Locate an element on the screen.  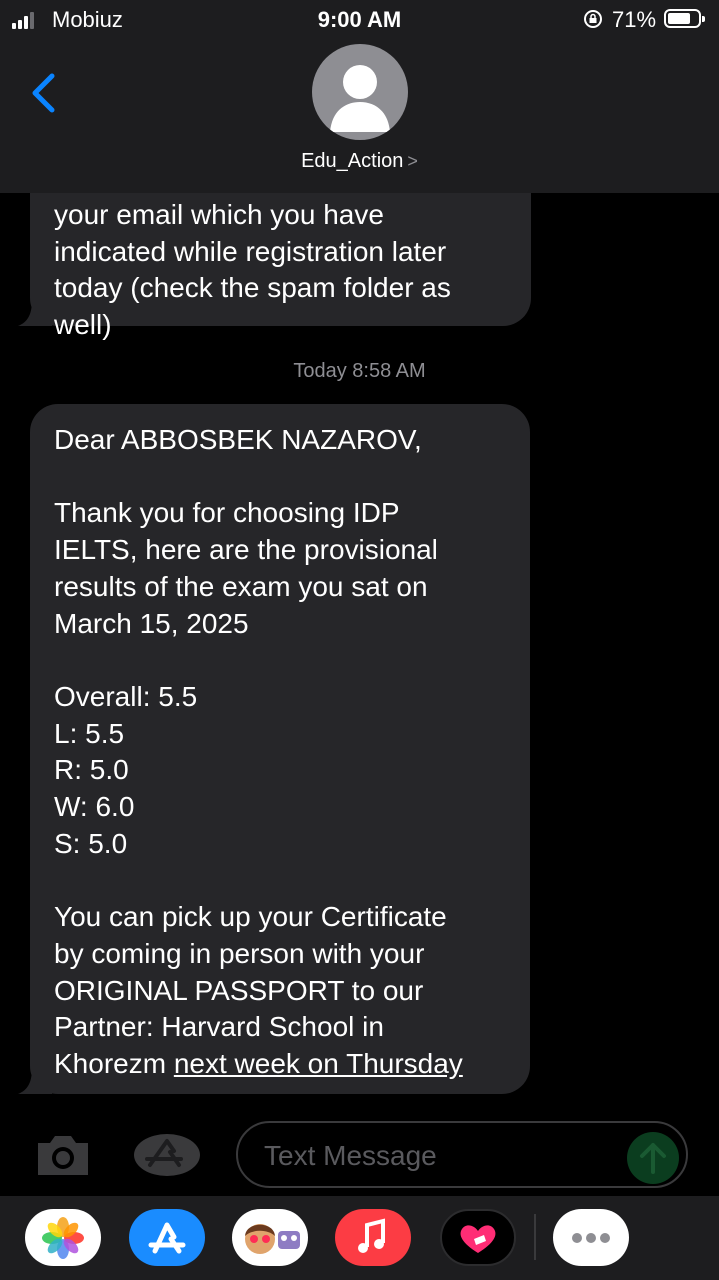
message-line: You can pick up your Certificate is located at coordinates (250, 917).